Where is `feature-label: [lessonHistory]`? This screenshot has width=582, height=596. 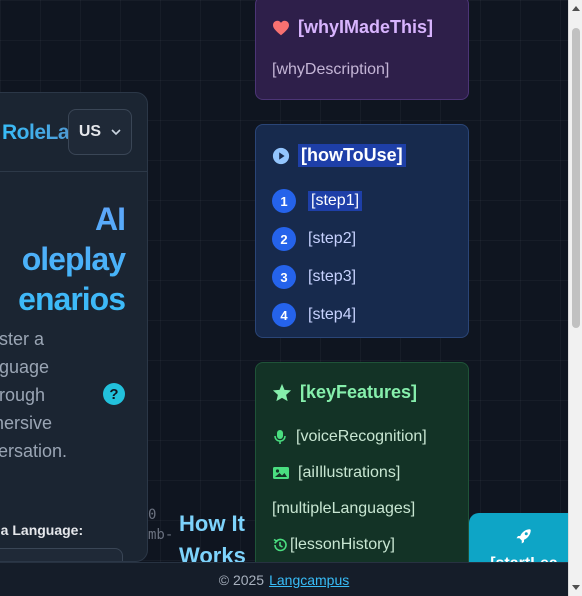 feature-label: [lessonHistory] is located at coordinates (342, 544).